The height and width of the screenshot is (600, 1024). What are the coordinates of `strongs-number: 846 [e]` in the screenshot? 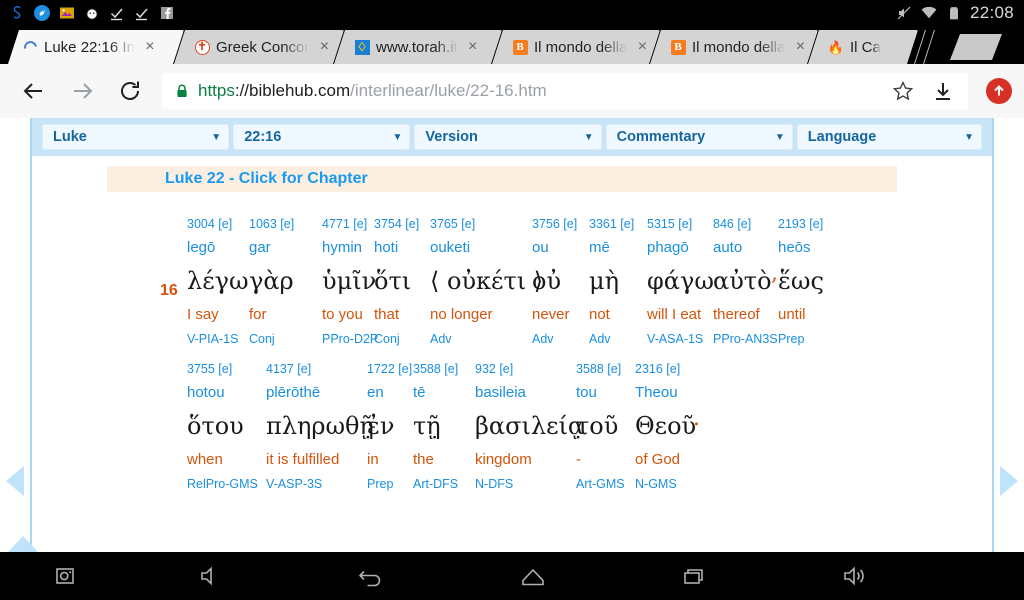 It's located at (742, 224).